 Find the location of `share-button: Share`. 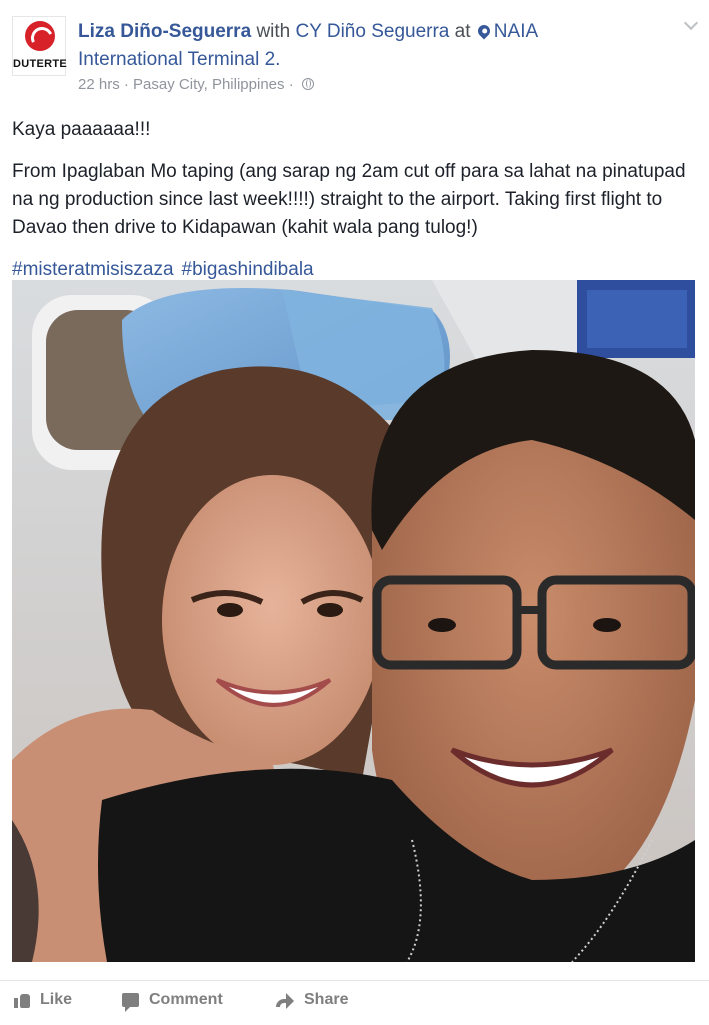

share-button: Share is located at coordinates (312, 1000).